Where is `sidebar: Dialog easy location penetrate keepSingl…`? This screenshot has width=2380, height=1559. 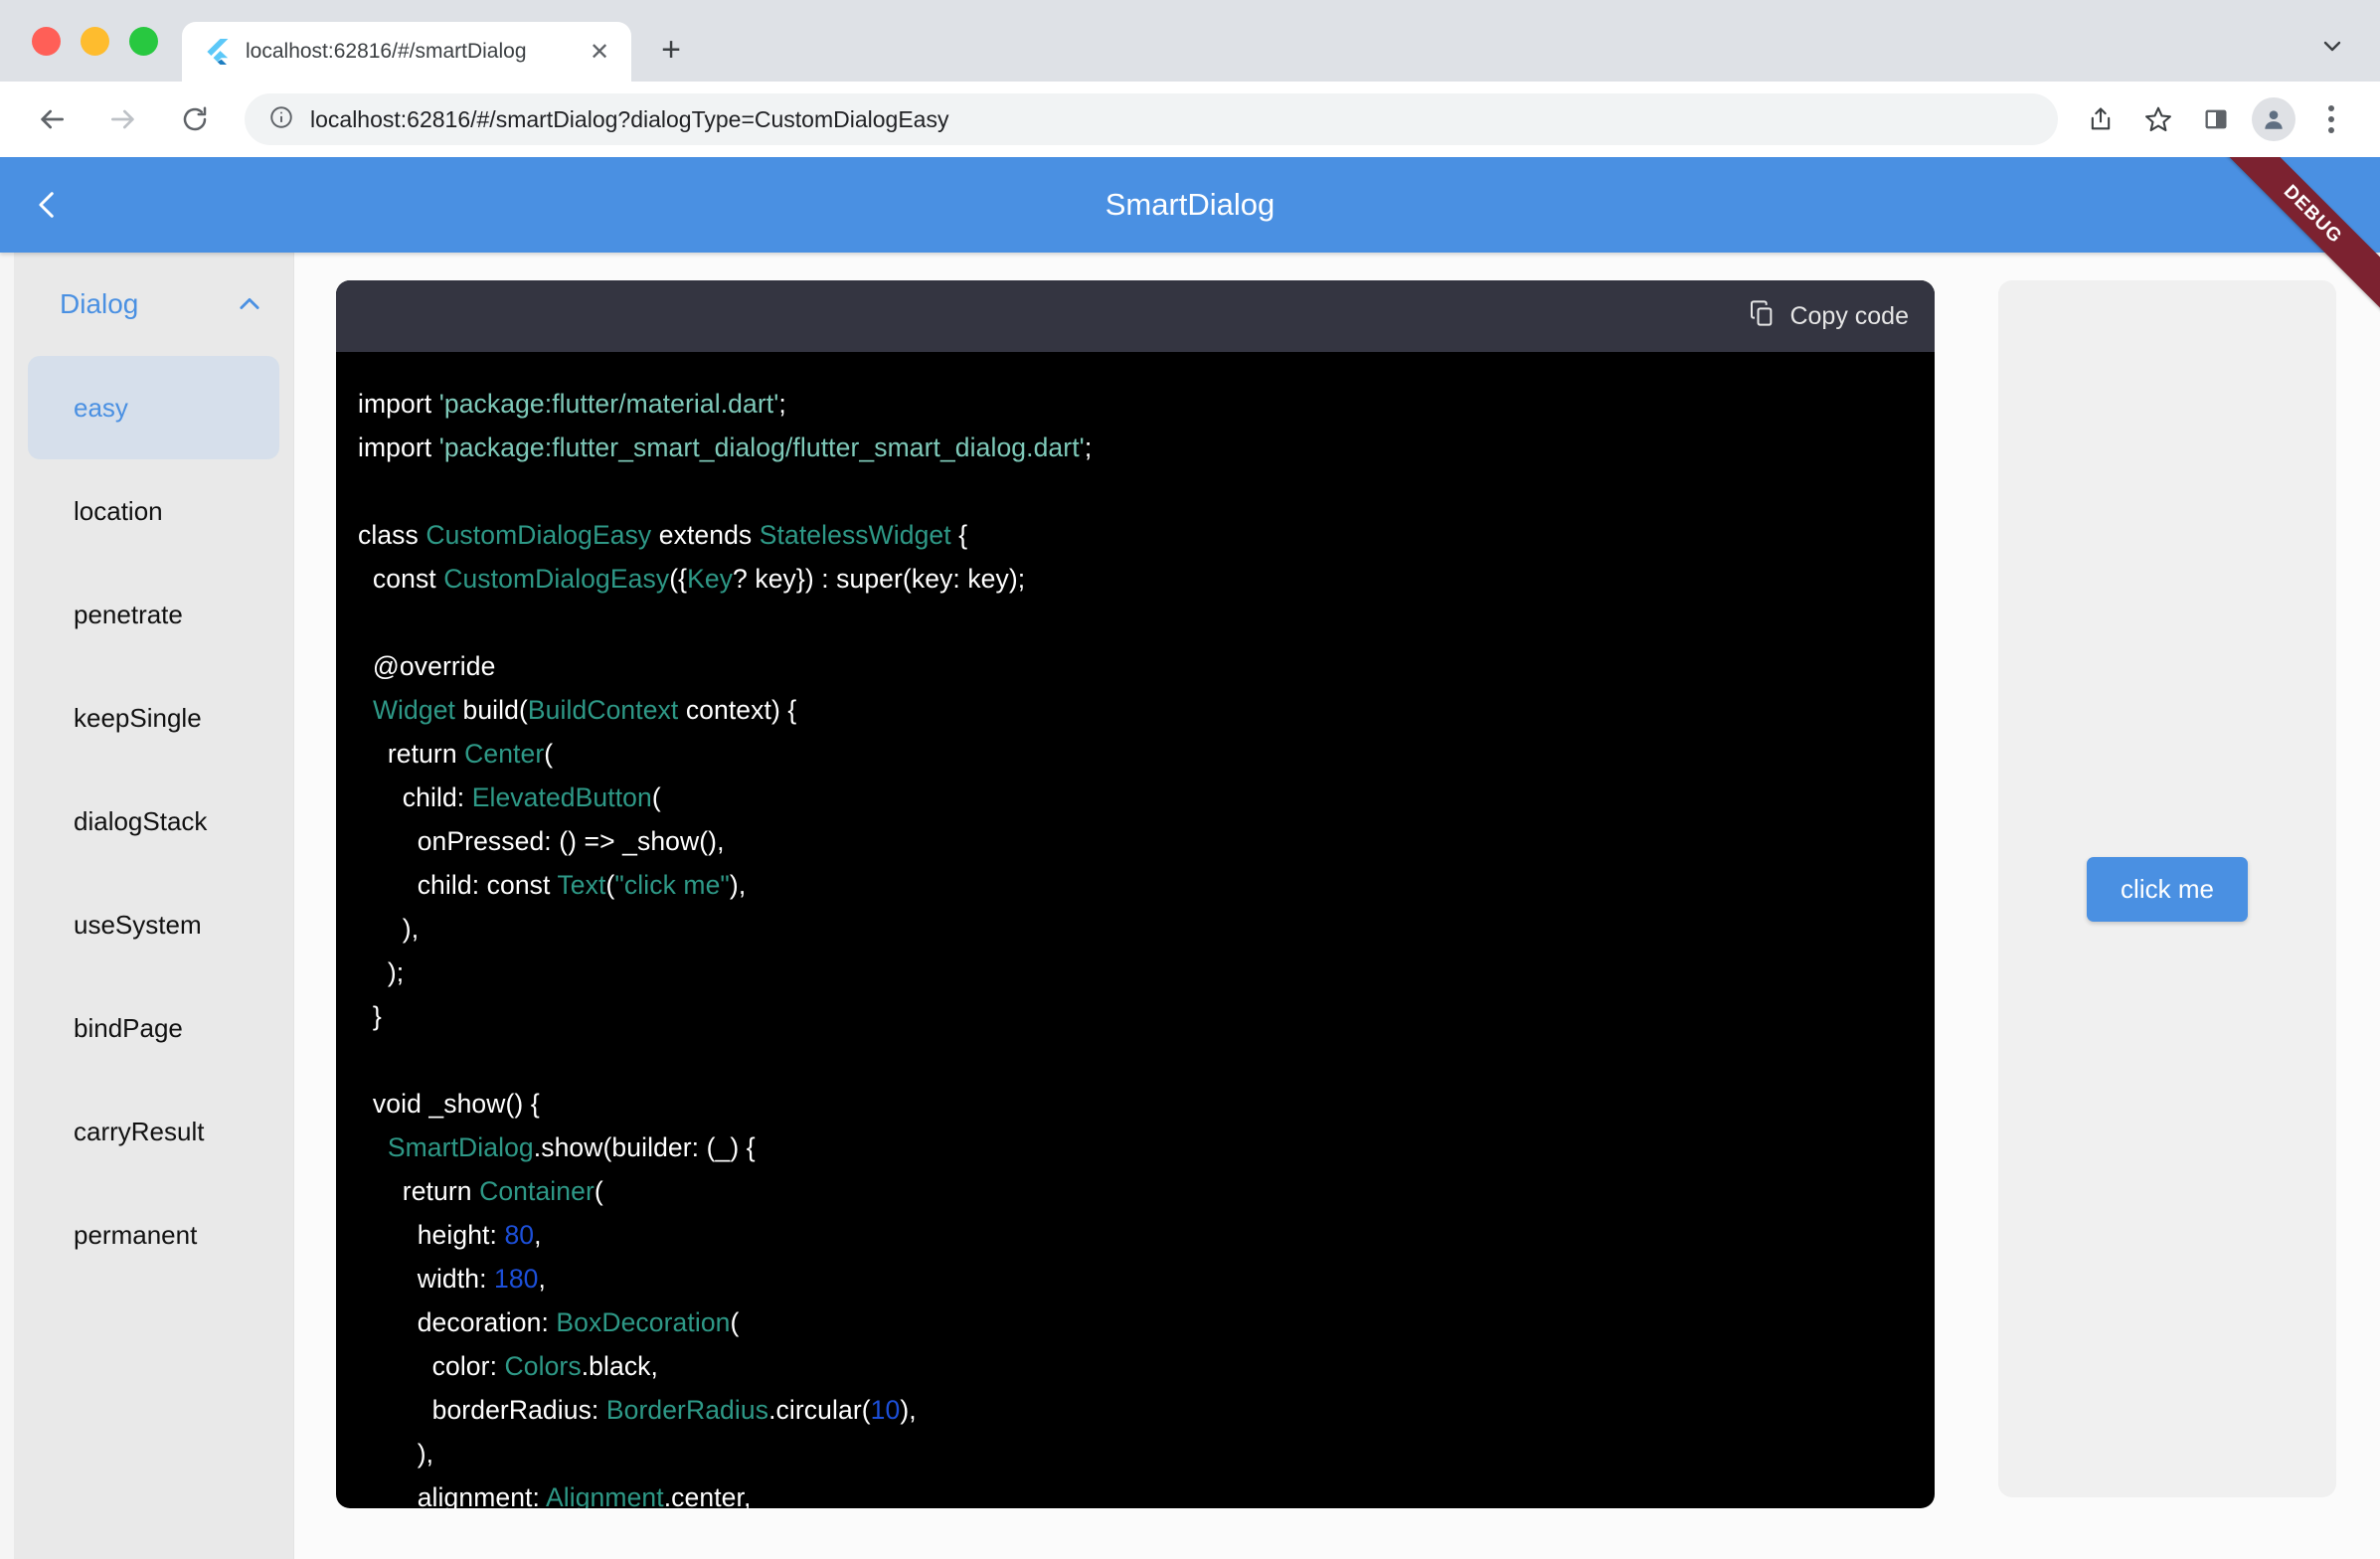
sidebar: Dialog easy location penetrate keepSingl… is located at coordinates (147, 906).